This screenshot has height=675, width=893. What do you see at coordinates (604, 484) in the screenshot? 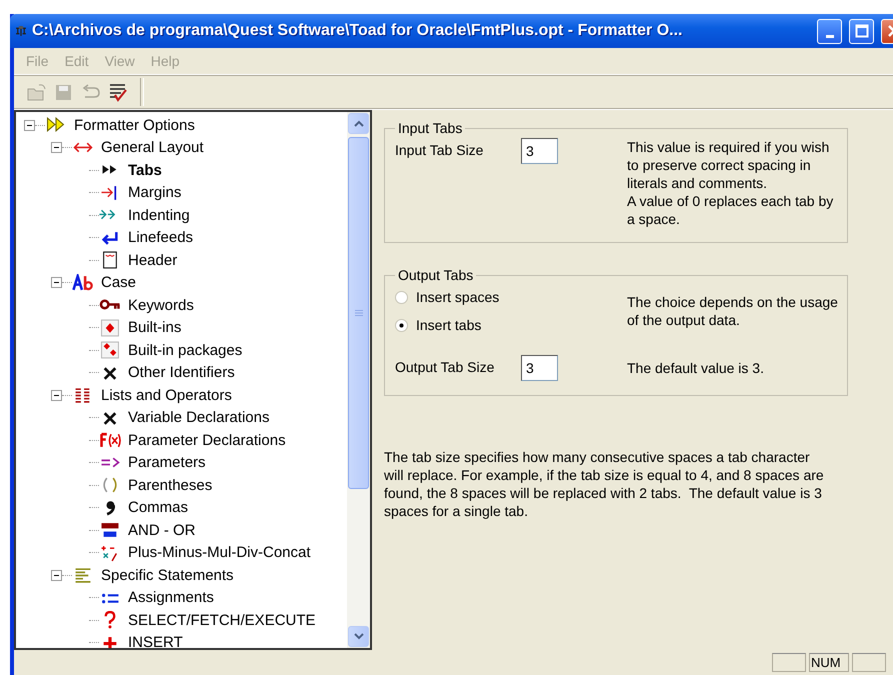
I see `help-paragraph: The tab size specifies how many consecutive spaces a tab character will replace. For example, if the tab size is equal to 4, and 8 spaces are found, the 8 spaces will be replaced with 2 tabs. The default value is 3 spaces for a single tab.` at bounding box center [604, 484].